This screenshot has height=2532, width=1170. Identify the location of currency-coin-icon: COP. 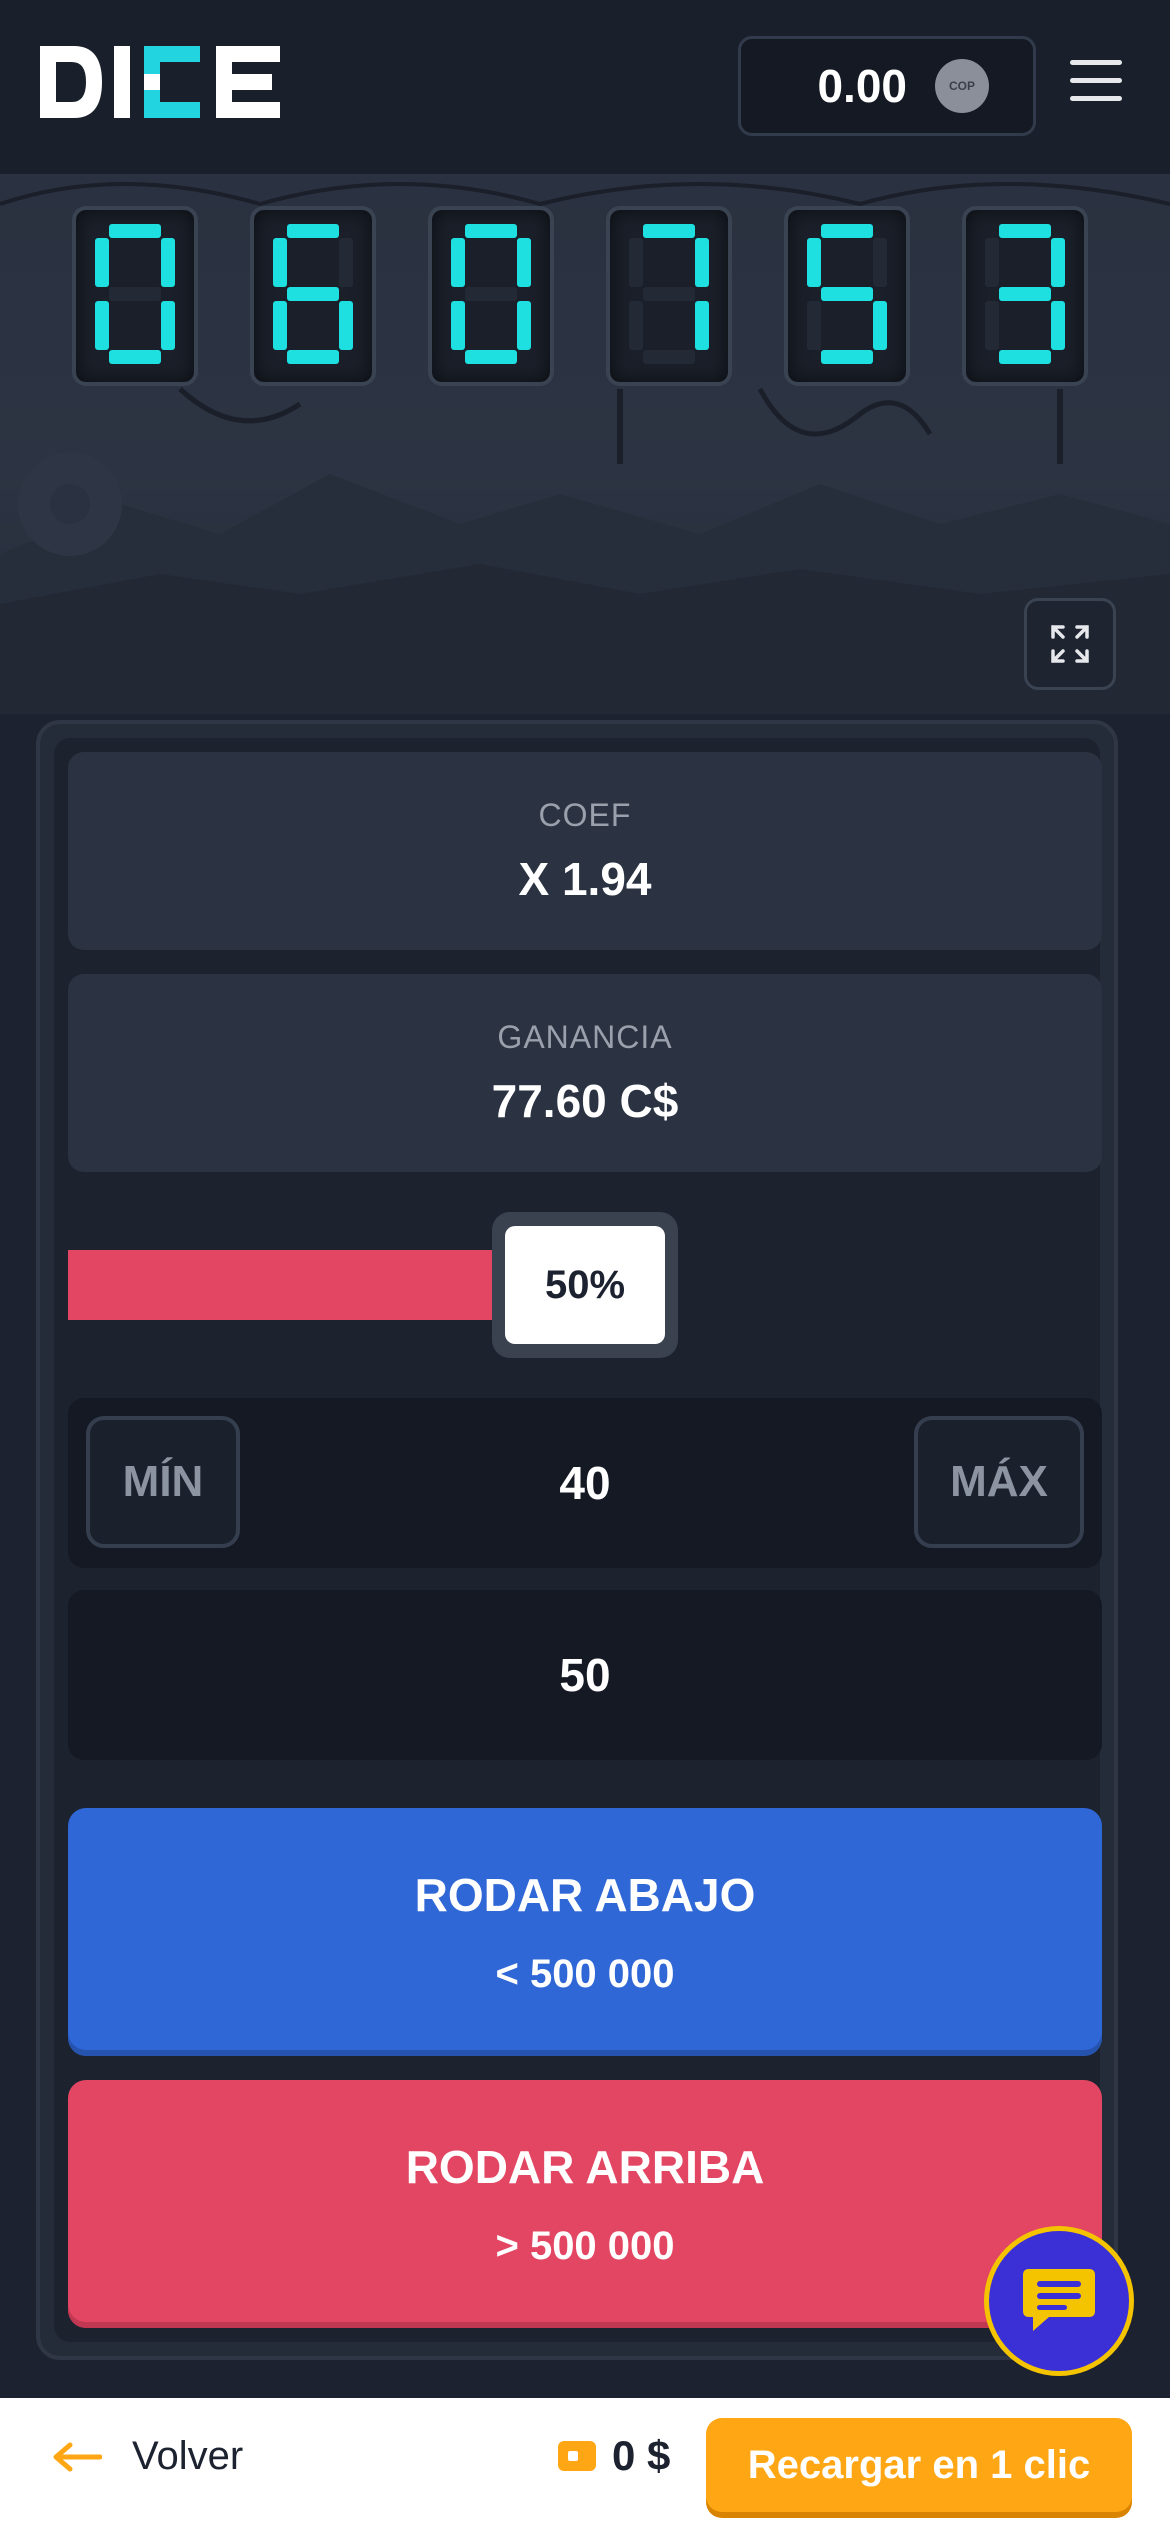
(962, 86).